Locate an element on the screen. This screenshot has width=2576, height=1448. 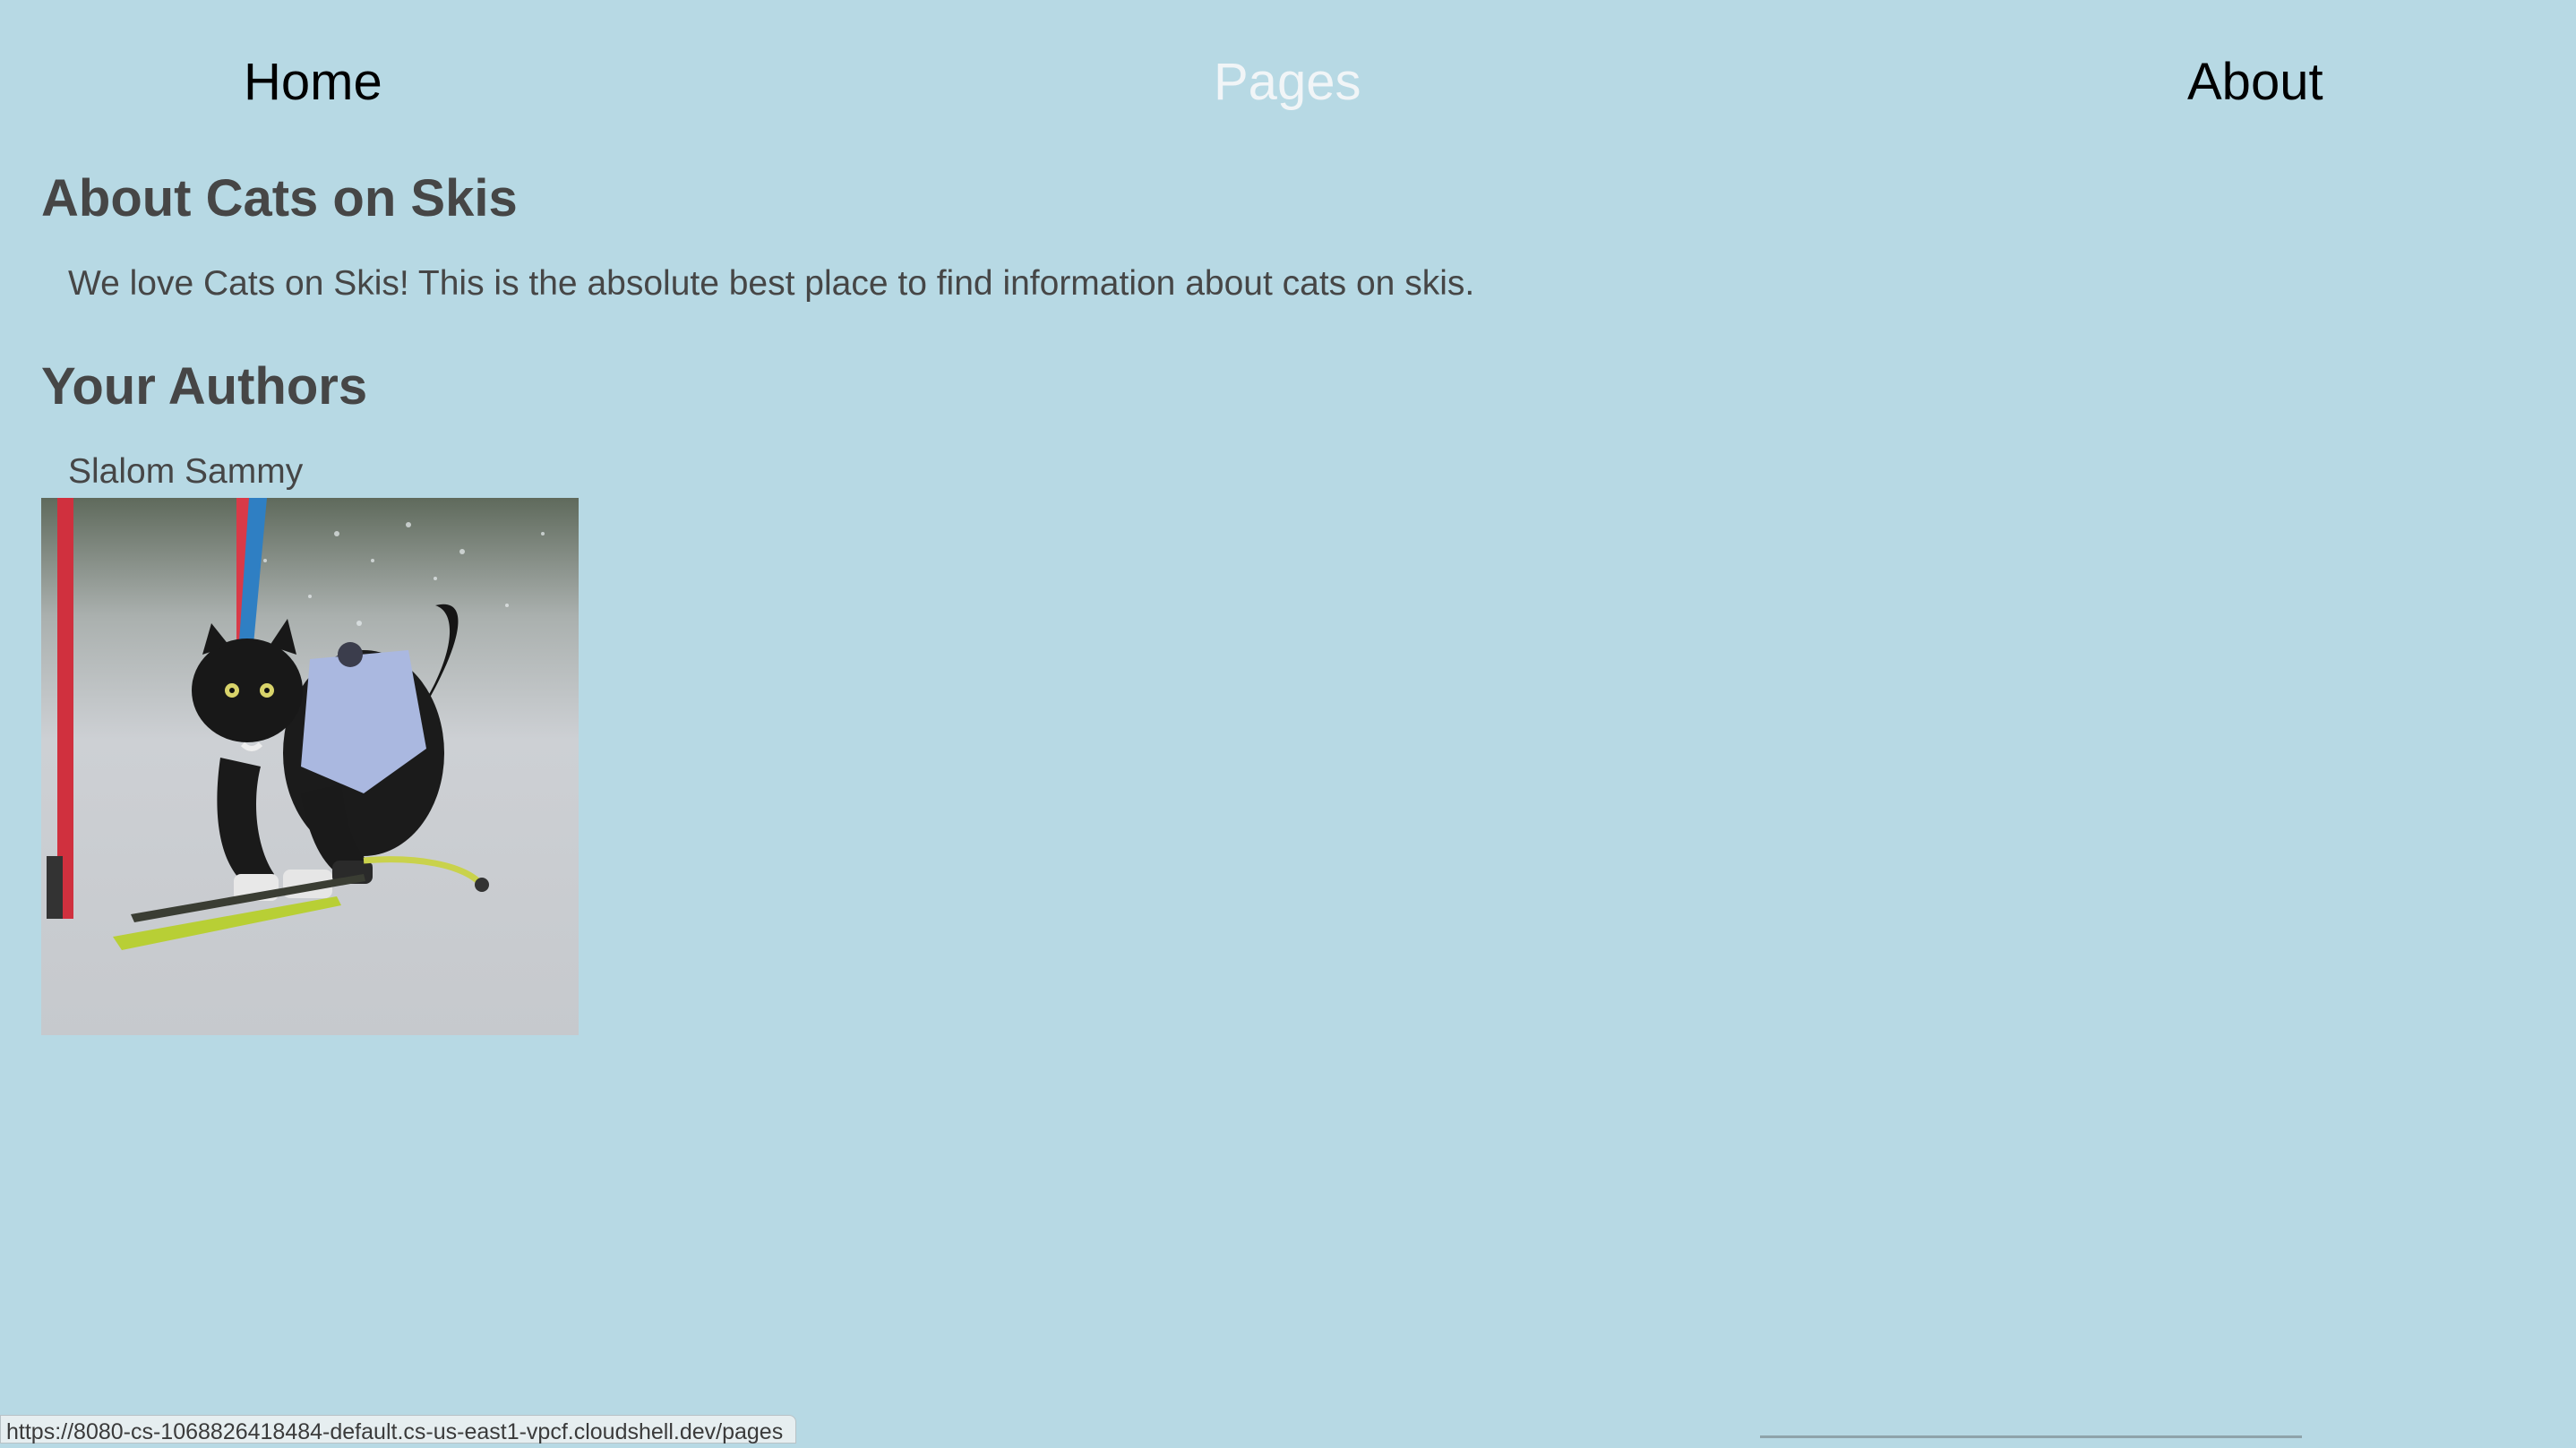
nav-link-home: Home is located at coordinates (313, 82).